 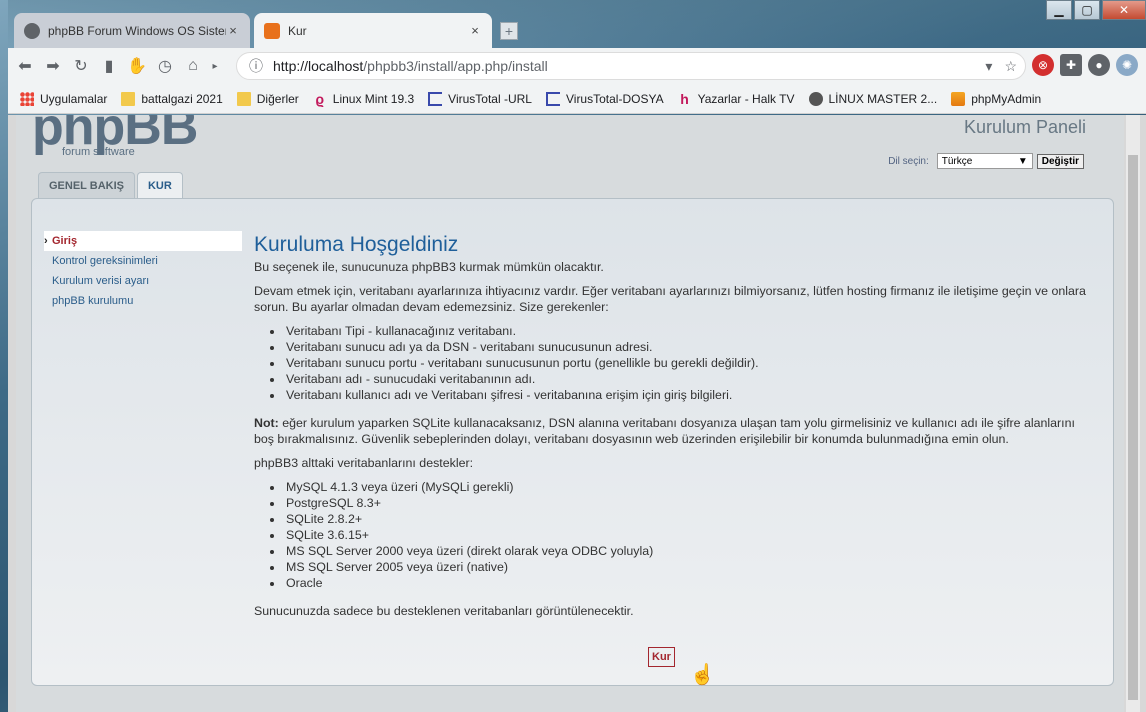 What do you see at coordinates (1133, 427) in the screenshot?
I see `scrollbar-thumb` at bounding box center [1133, 427].